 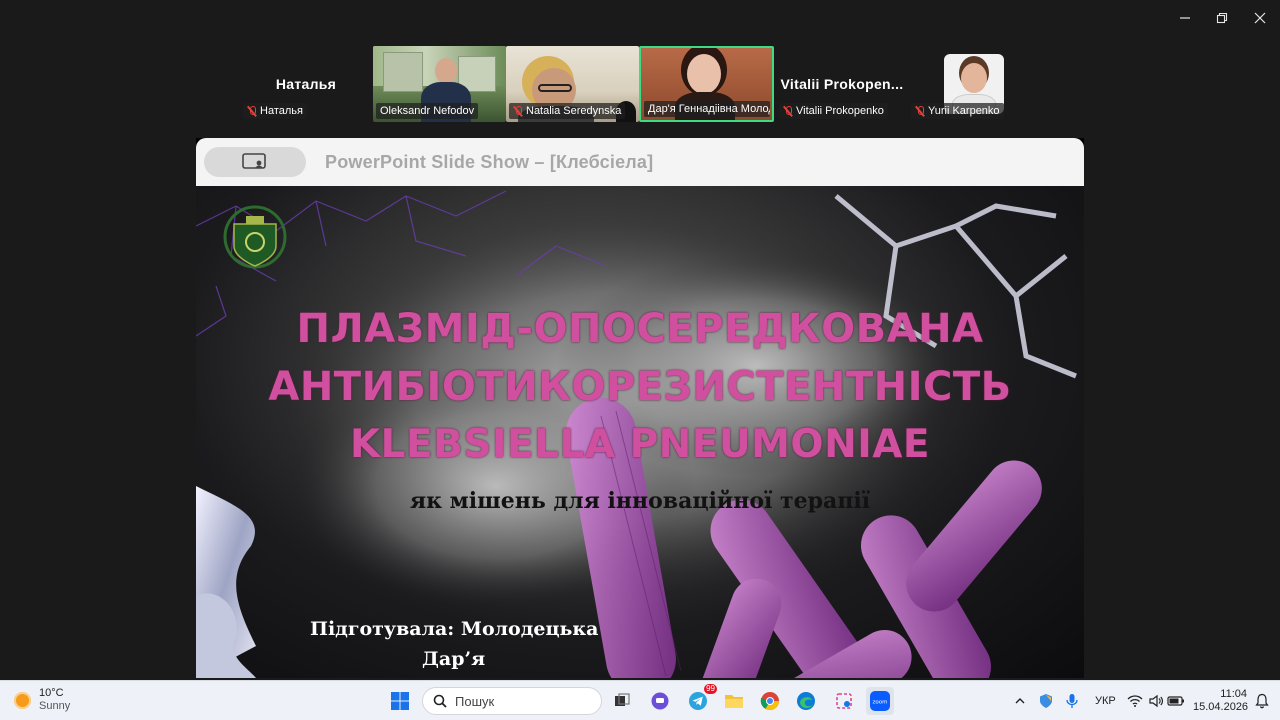 I want to click on screen-share-button, so click(x=255, y=162).